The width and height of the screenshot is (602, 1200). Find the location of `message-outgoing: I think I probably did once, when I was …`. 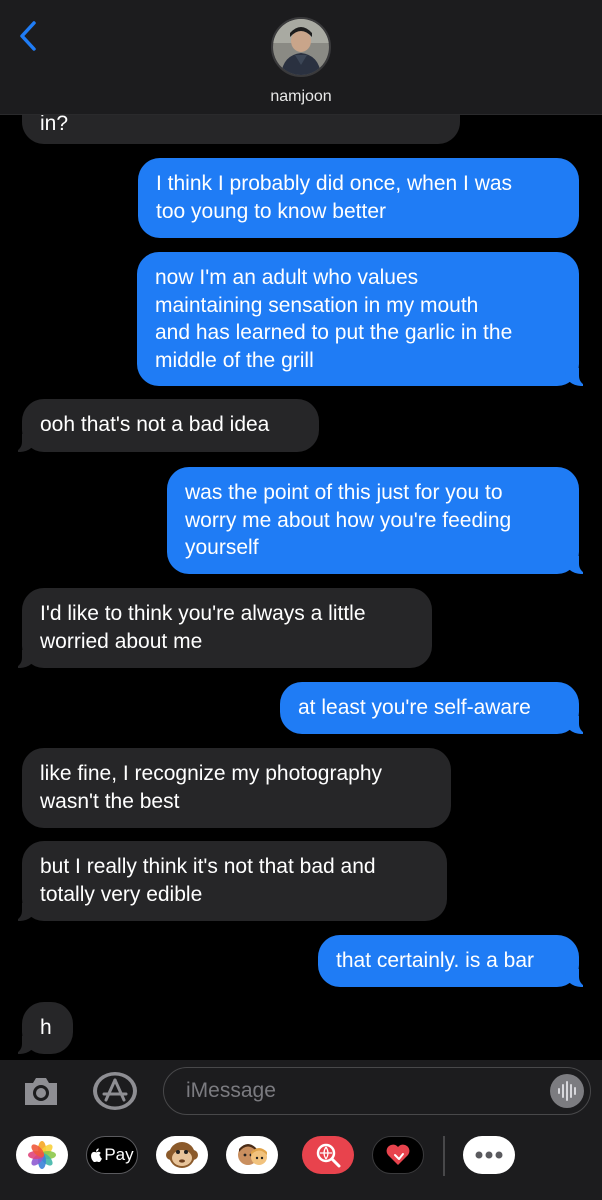

message-outgoing: I think I probably did once, when I was … is located at coordinates (358, 198).